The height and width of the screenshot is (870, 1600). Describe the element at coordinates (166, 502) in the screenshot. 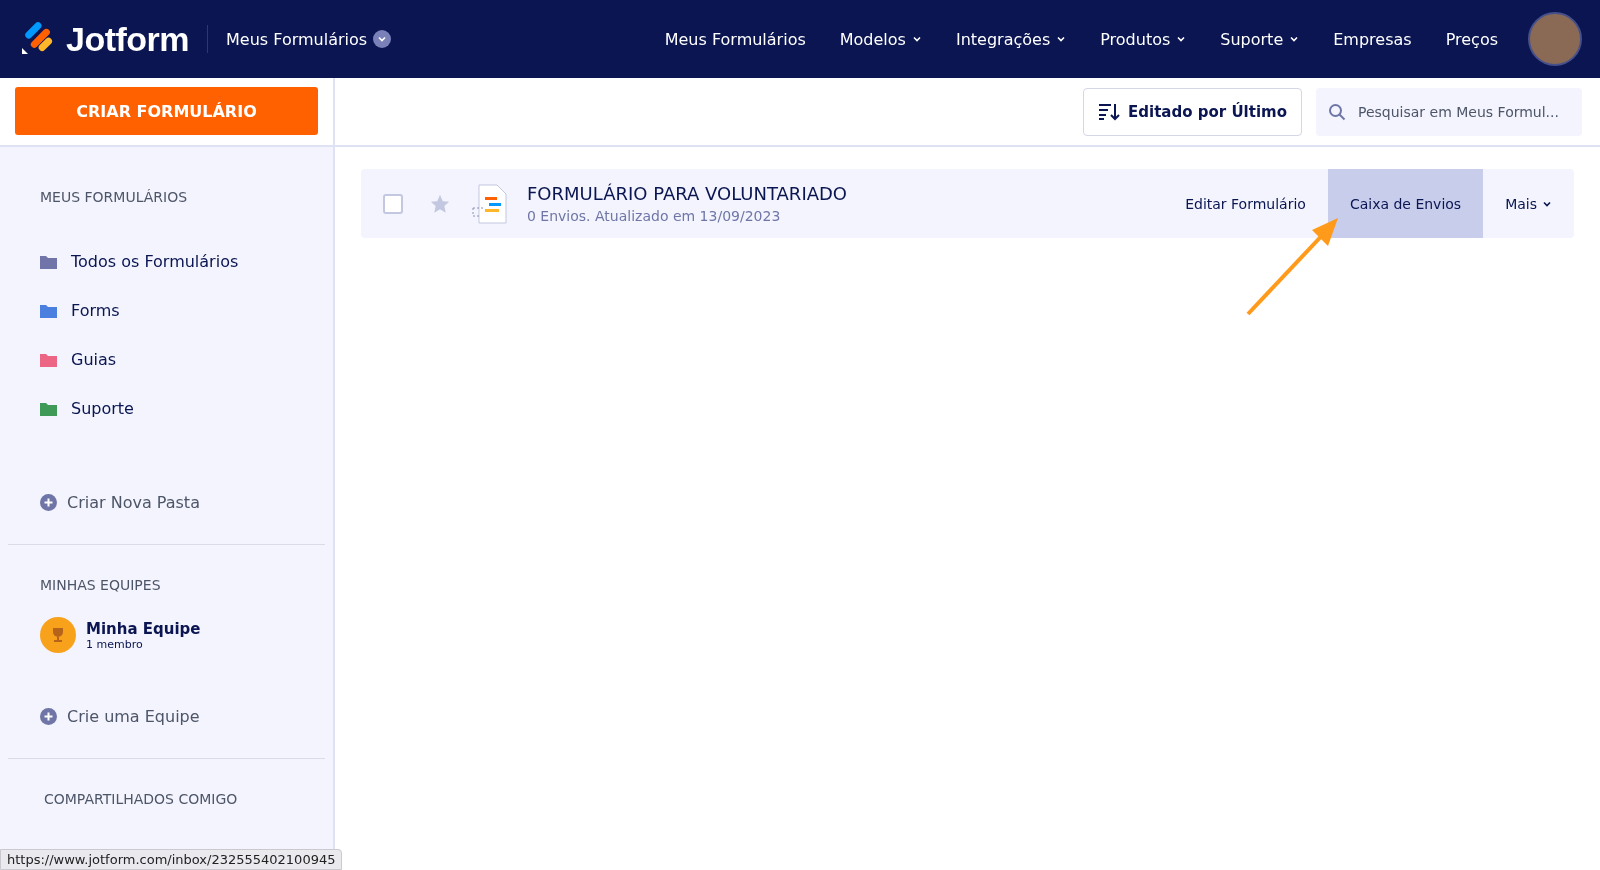

I see `create-folder-link: Criar Nova Pasta` at that location.